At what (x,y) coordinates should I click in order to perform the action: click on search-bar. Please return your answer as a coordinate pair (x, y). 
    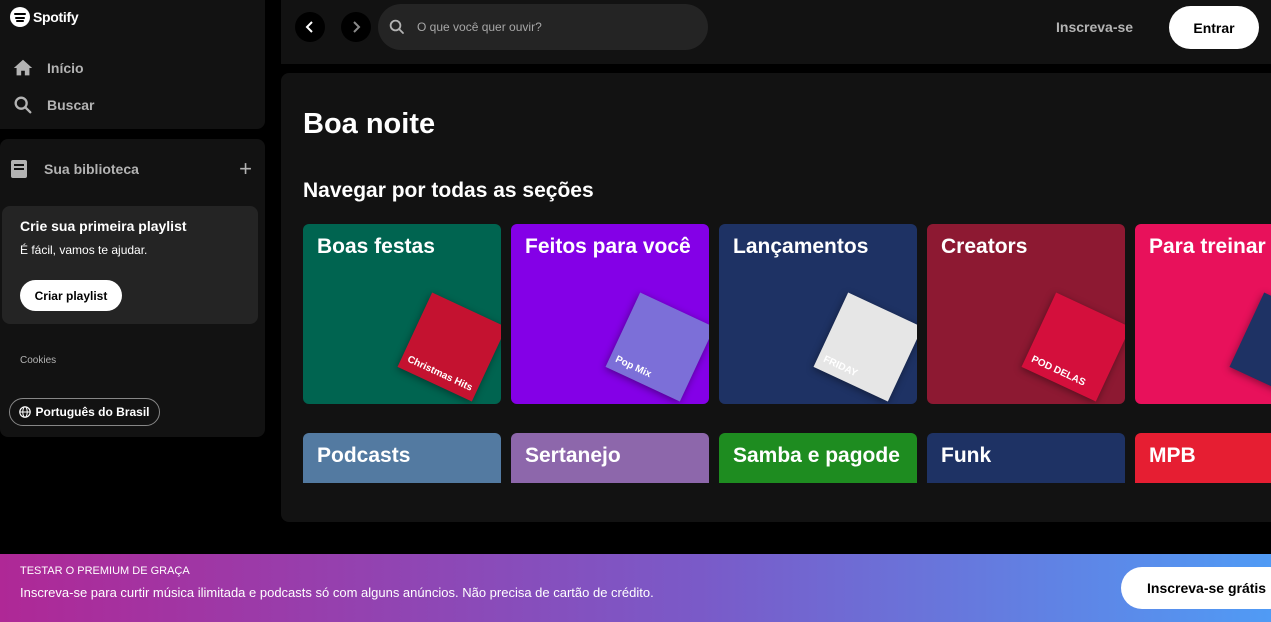
    Looking at the image, I should click on (543, 27).